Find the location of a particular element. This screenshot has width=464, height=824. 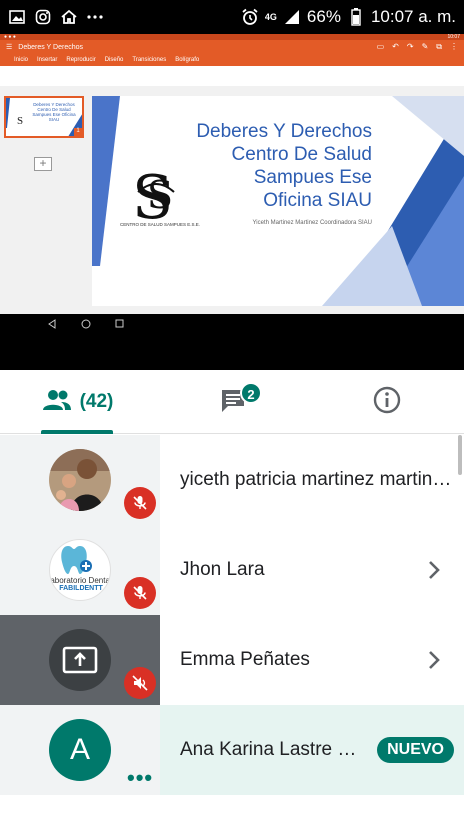

participant-name: Ana Karina Lastre Montes is located at coordinates (270, 749).